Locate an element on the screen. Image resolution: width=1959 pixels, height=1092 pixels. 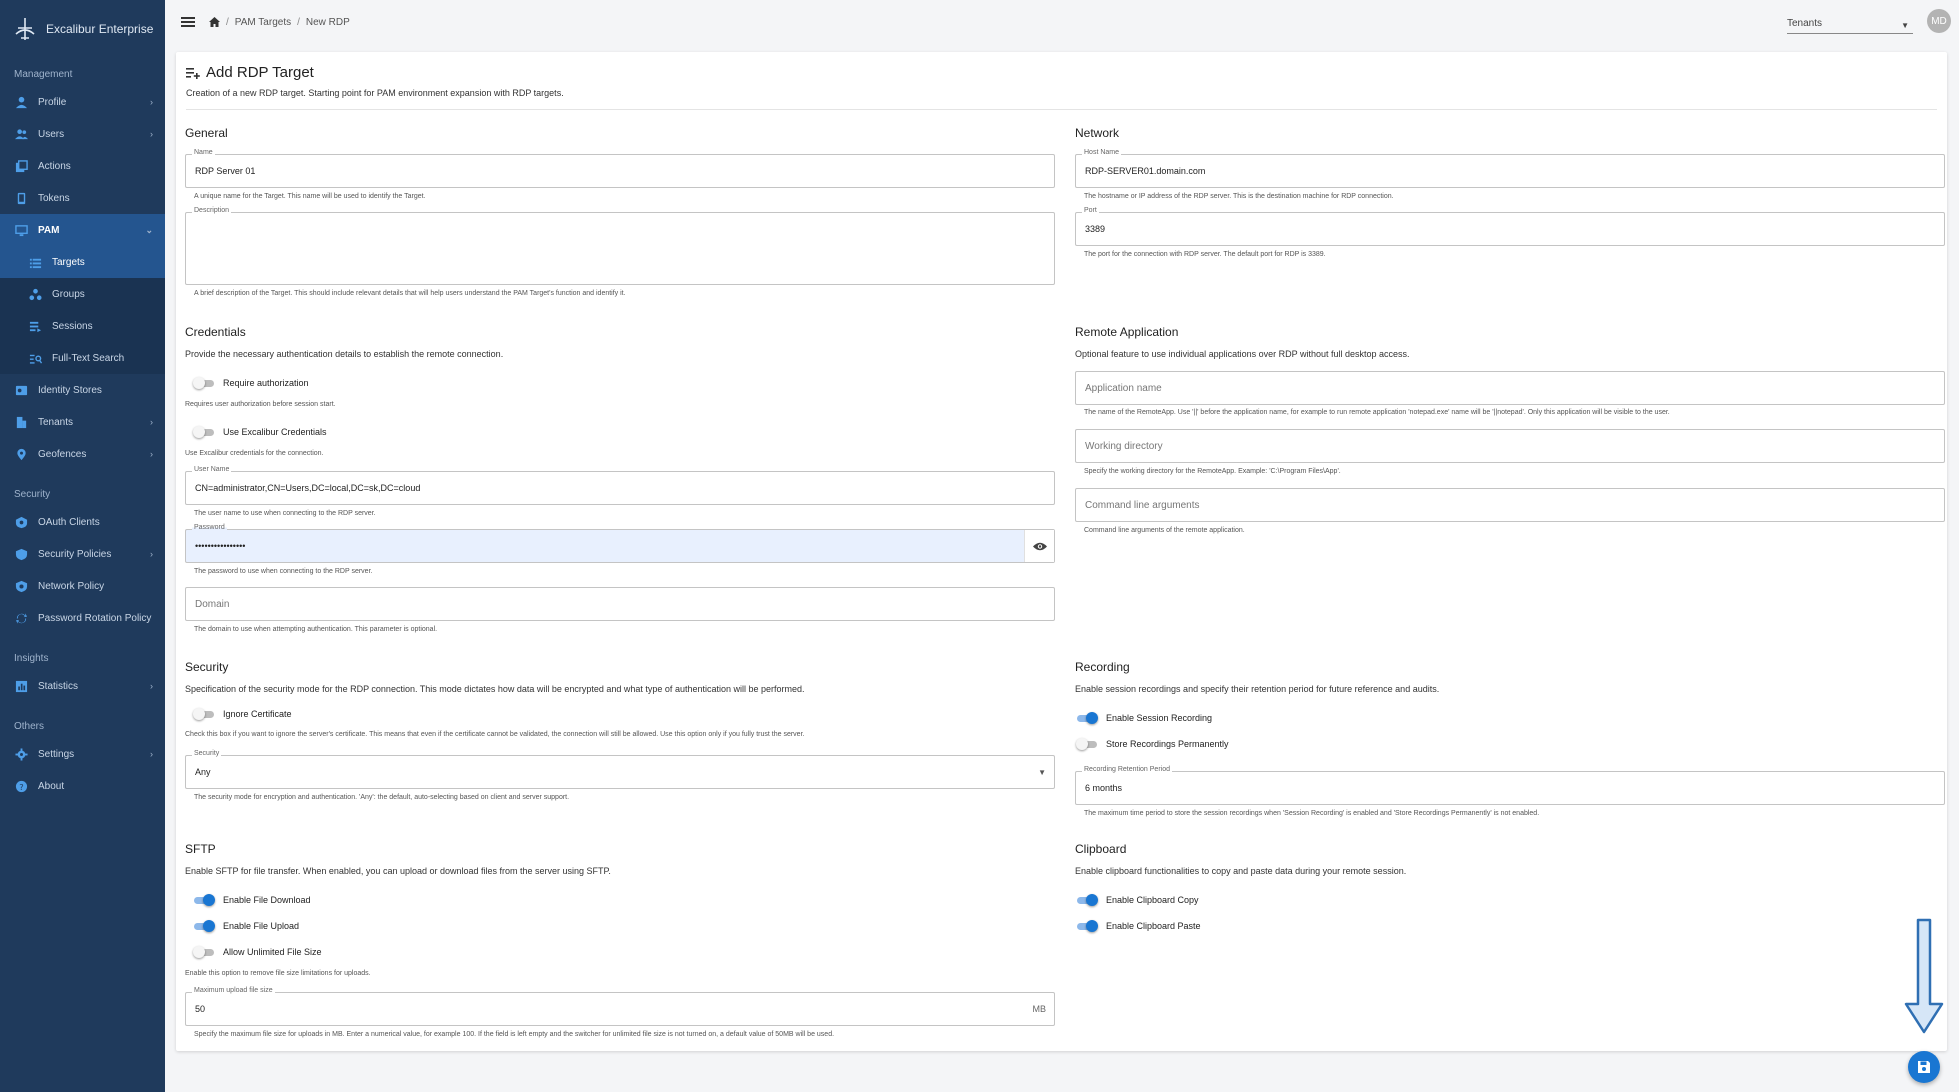
name-field: Name RDP Server 01 is located at coordinates (620, 168).